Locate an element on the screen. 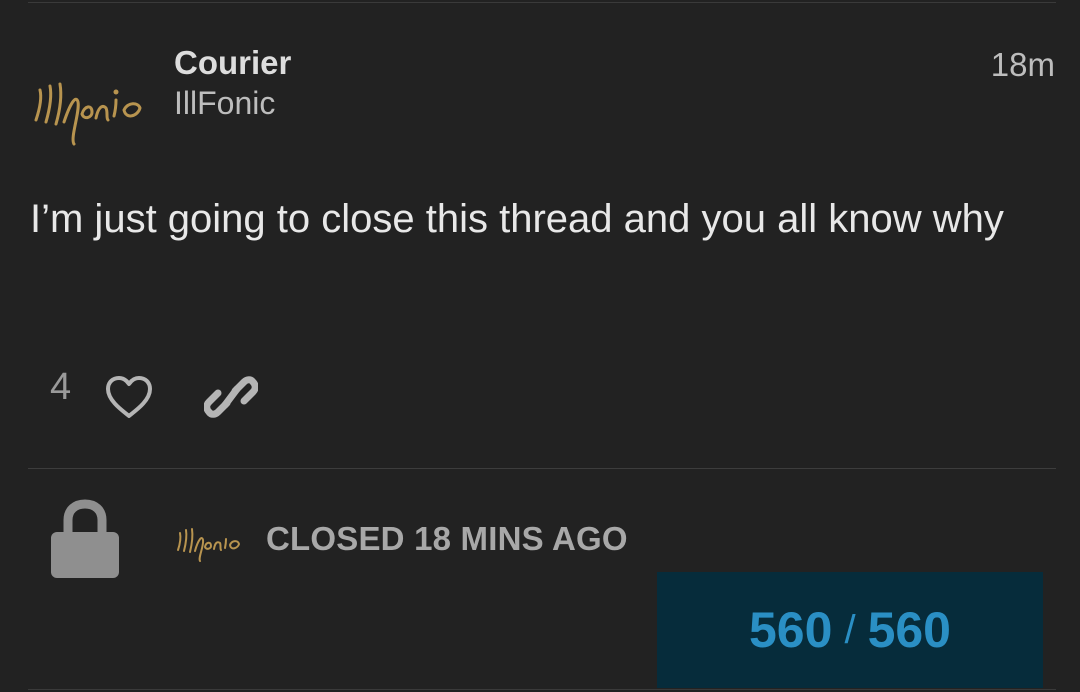 Image resolution: width=1080 pixels, height=692 pixels. author-handle: IllFonic is located at coordinates (224, 103).